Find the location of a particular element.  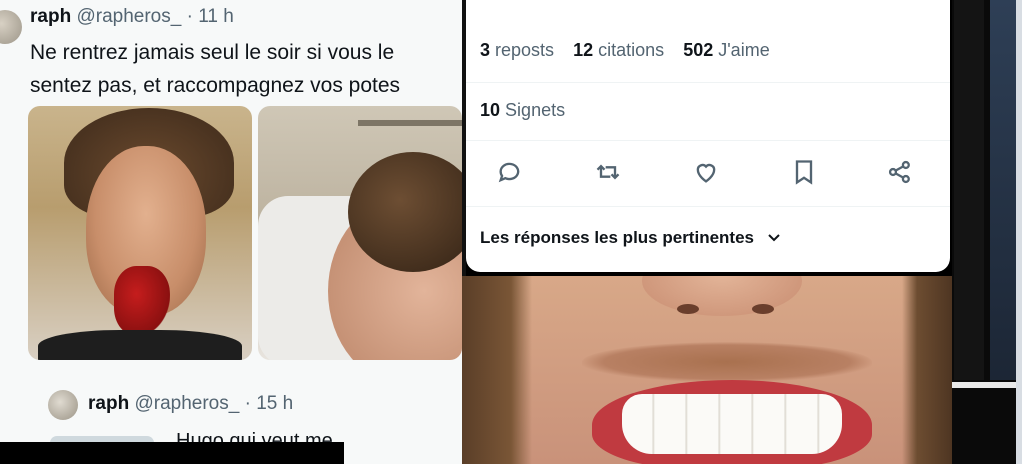

citations-count: 12 is located at coordinates (583, 50).